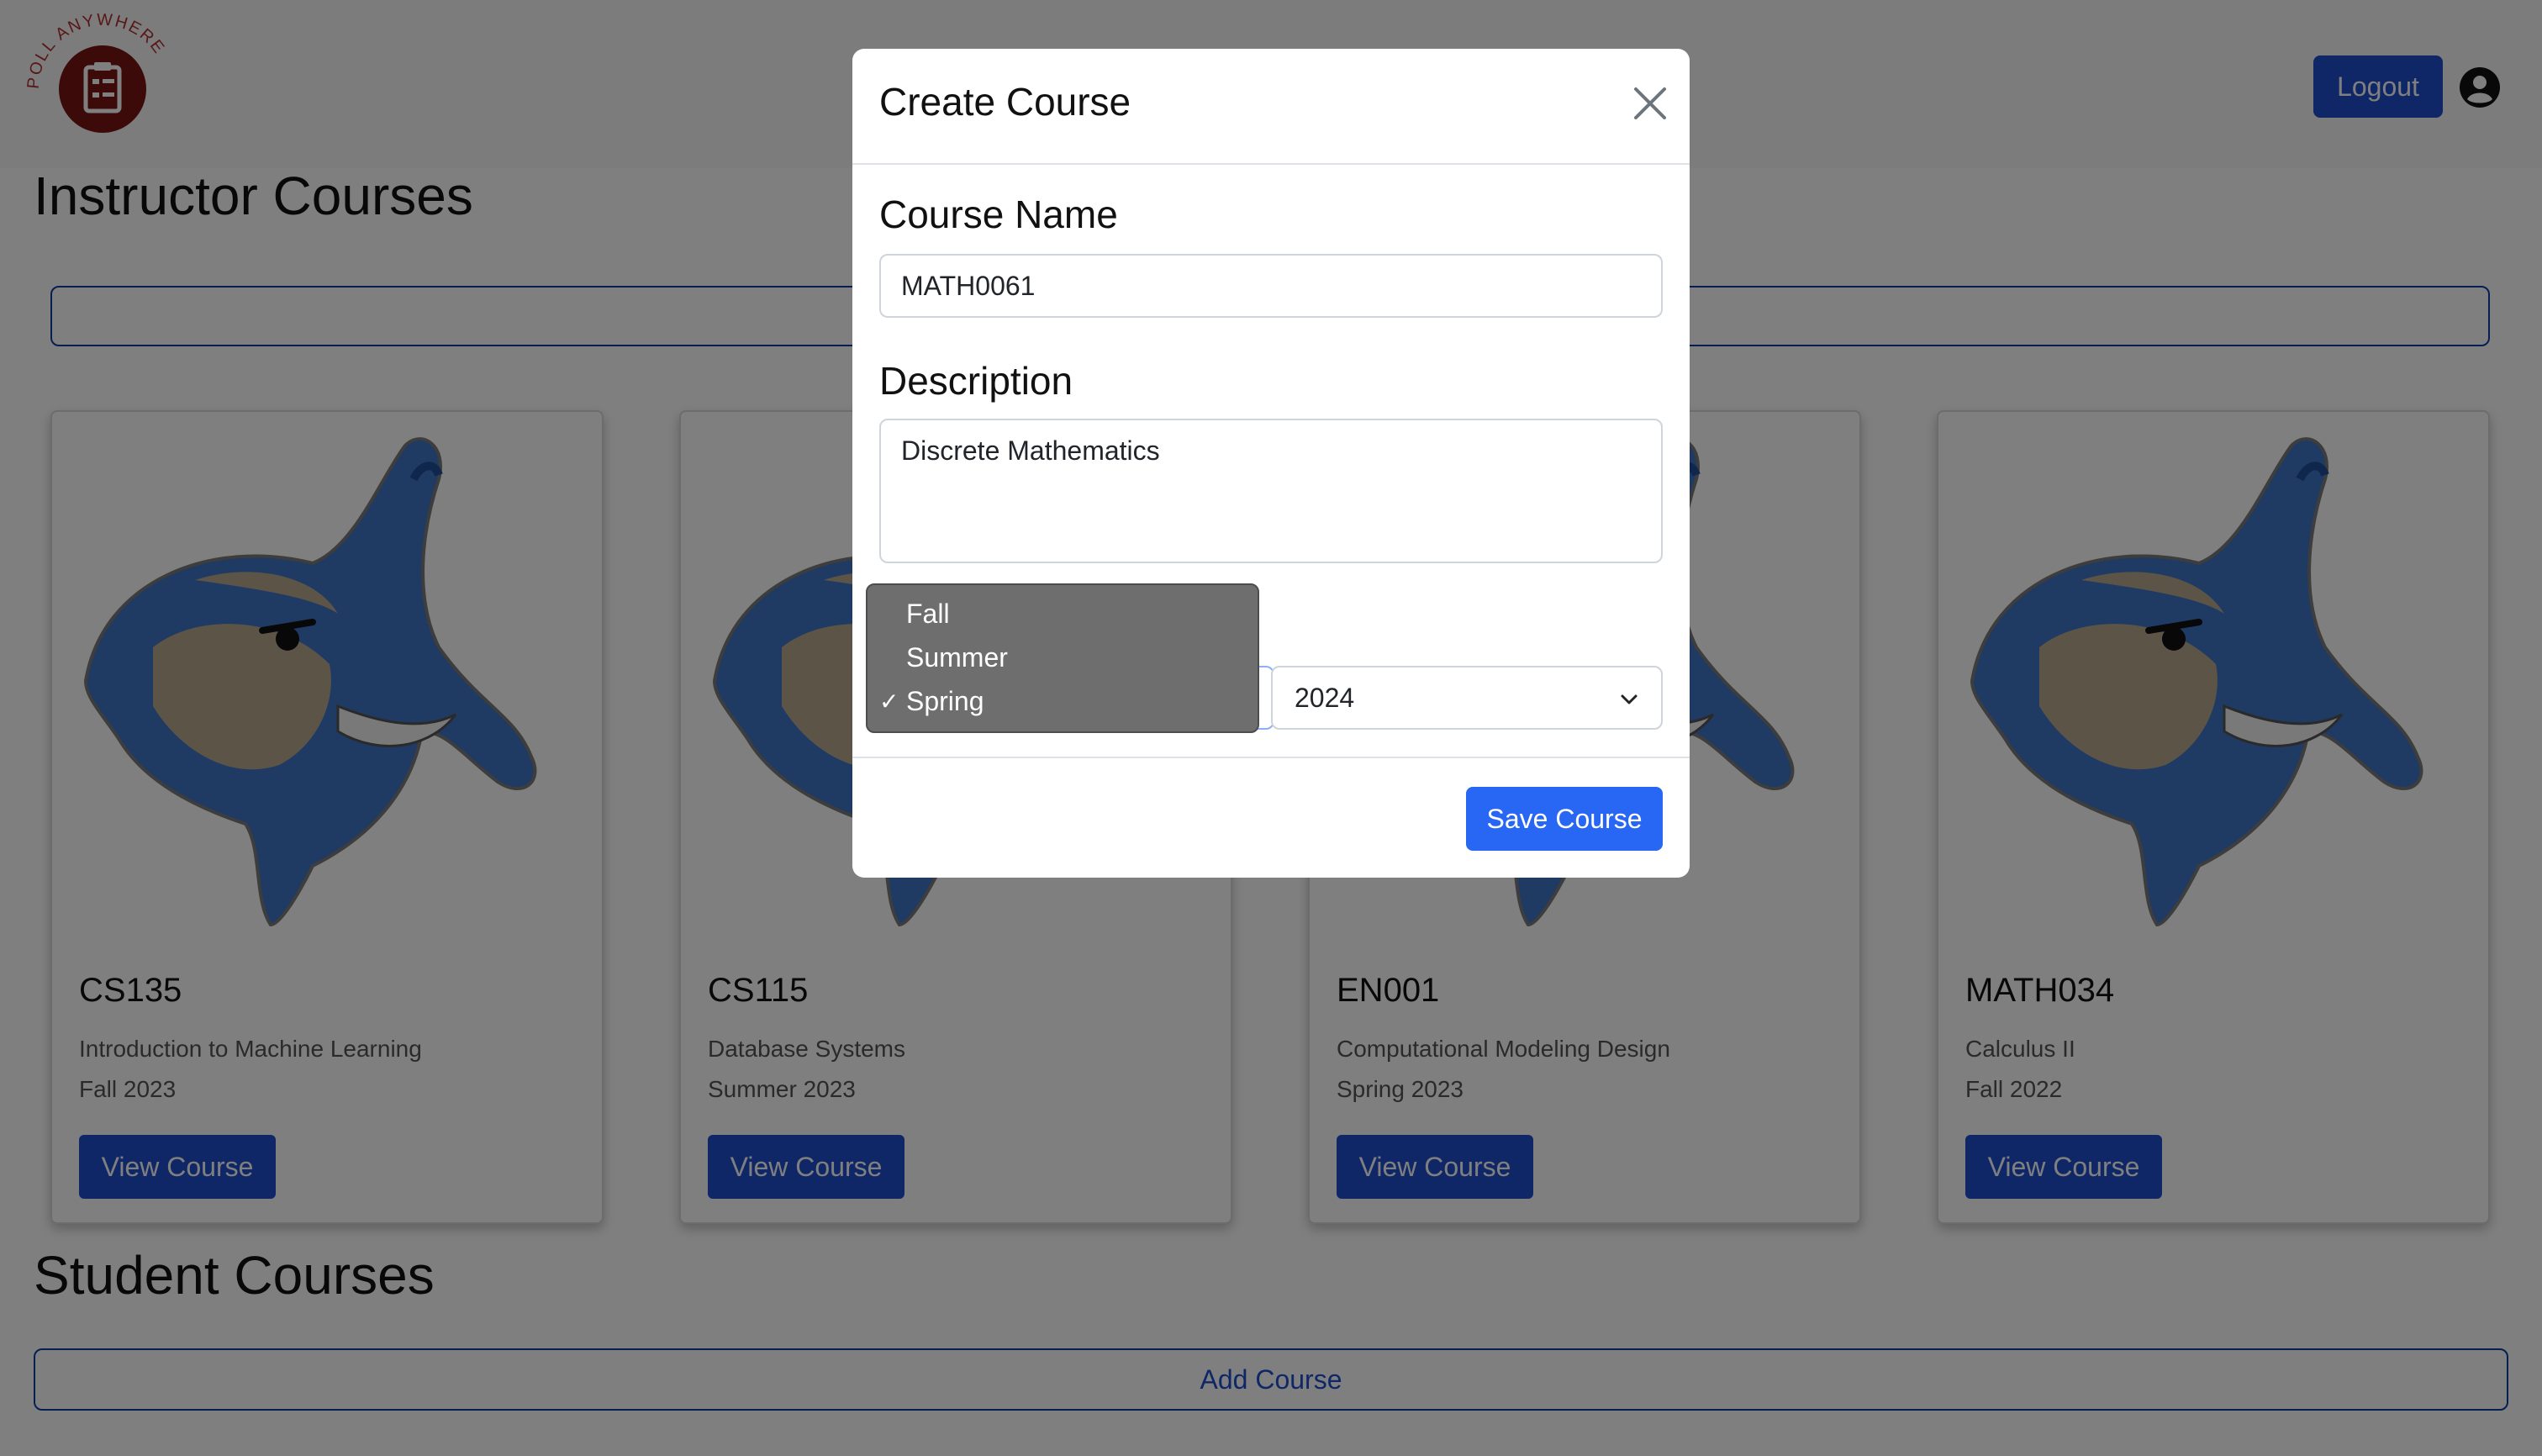  I want to click on modal-header-divider, so click(1271, 164).